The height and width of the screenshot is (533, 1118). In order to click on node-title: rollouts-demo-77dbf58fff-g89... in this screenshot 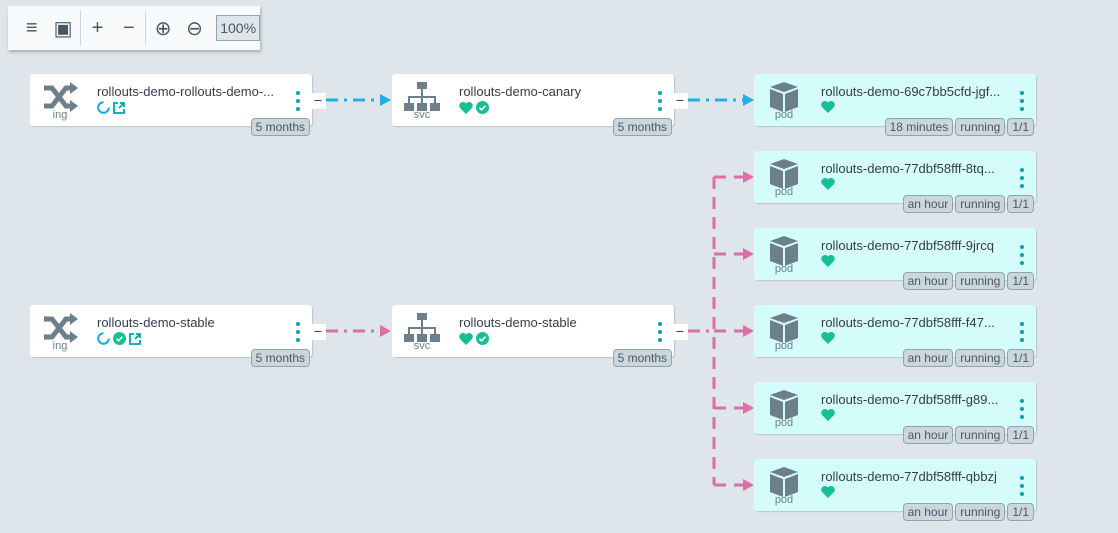, I will do `click(910, 399)`.